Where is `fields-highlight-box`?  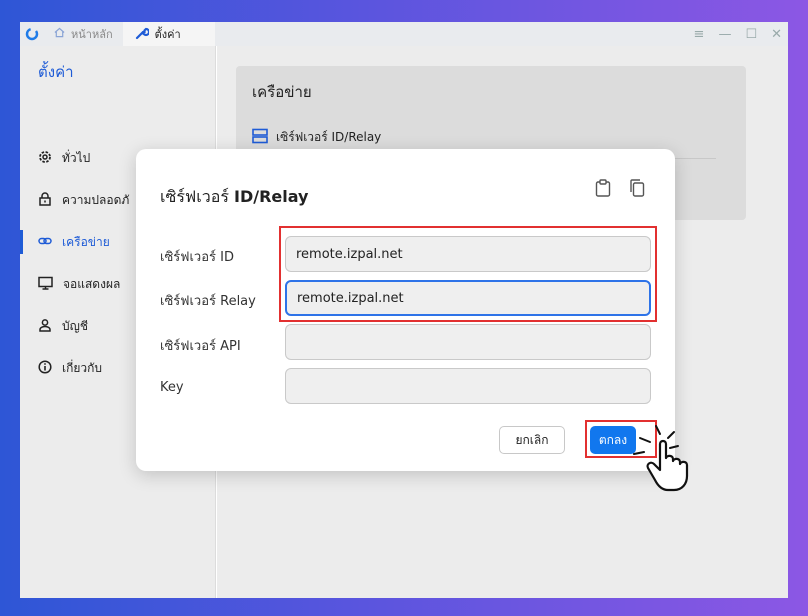 fields-highlight-box is located at coordinates (468, 274).